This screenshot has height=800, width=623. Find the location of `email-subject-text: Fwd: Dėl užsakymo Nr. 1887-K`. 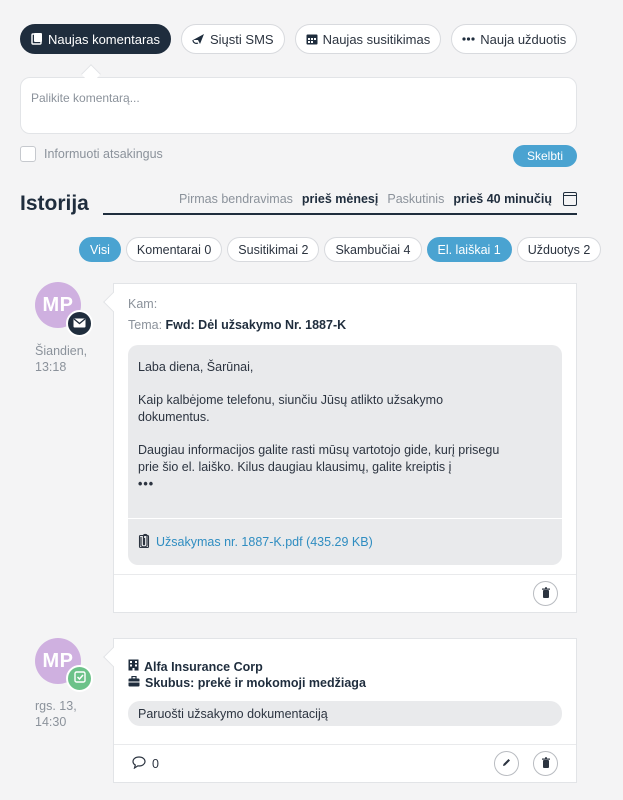

email-subject-text: Fwd: Dėl užsakymo Nr. 1887-K is located at coordinates (256, 325).